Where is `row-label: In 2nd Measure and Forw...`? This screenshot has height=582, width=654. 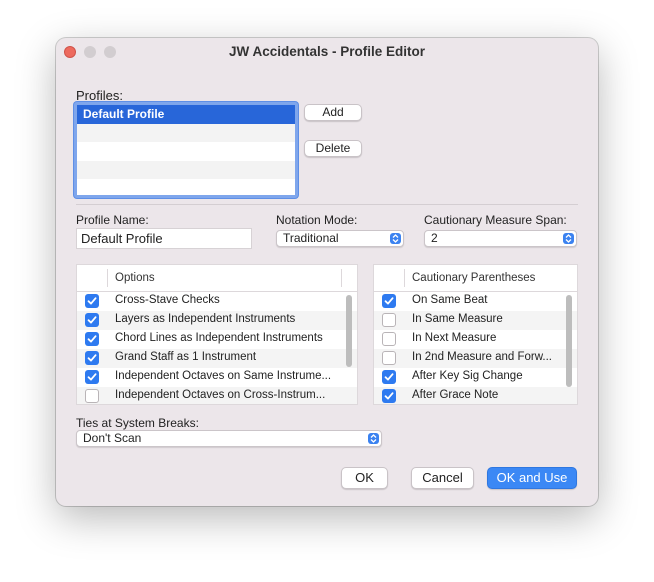
row-label: In 2nd Measure and Forw... is located at coordinates (482, 357).